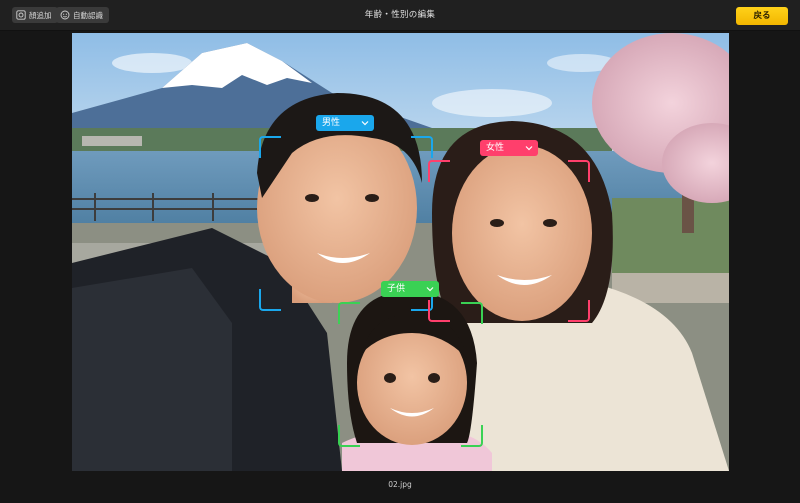 This screenshot has height=503, width=800. I want to click on top-toolbar: 顔追加 自動認識 年齢・性別の編集 戻る, so click(400, 15).